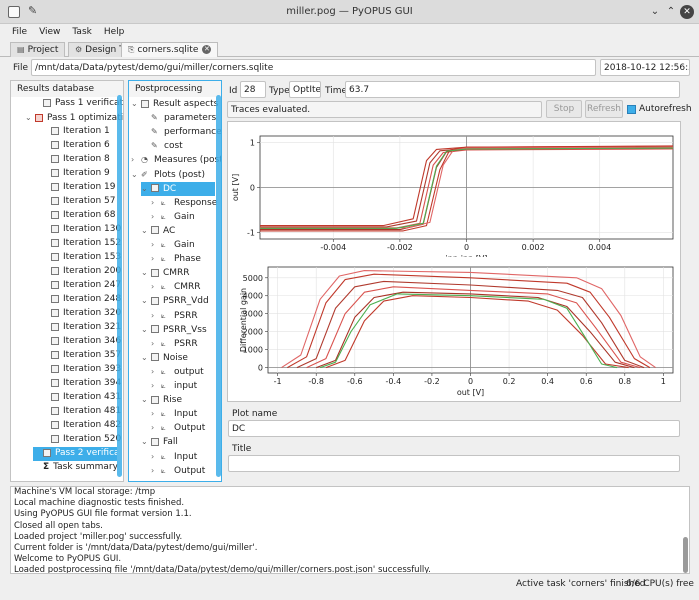 This screenshot has height=600, width=699. I want to click on results-item: Iteration 393, so click(81, 370).